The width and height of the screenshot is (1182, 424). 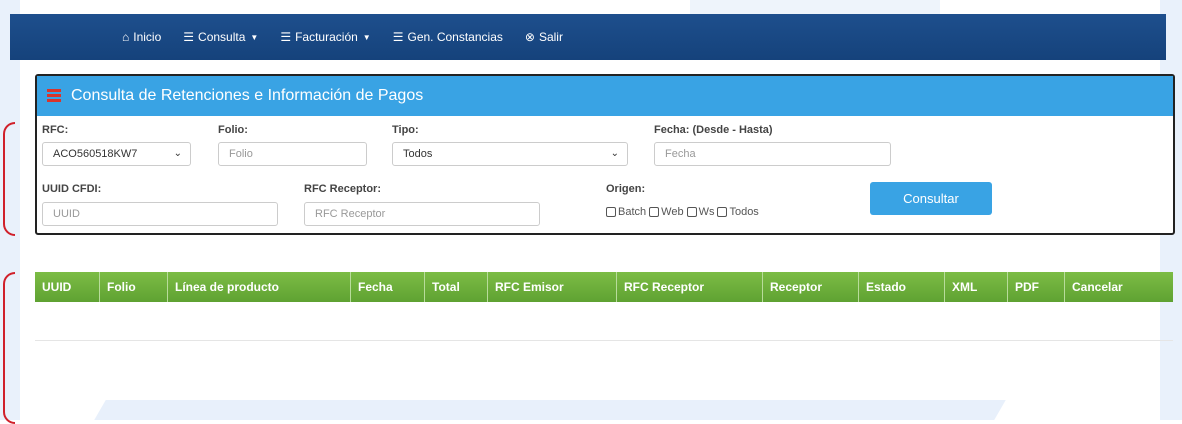 What do you see at coordinates (456, 287) in the screenshot?
I see `col-total: Total` at bounding box center [456, 287].